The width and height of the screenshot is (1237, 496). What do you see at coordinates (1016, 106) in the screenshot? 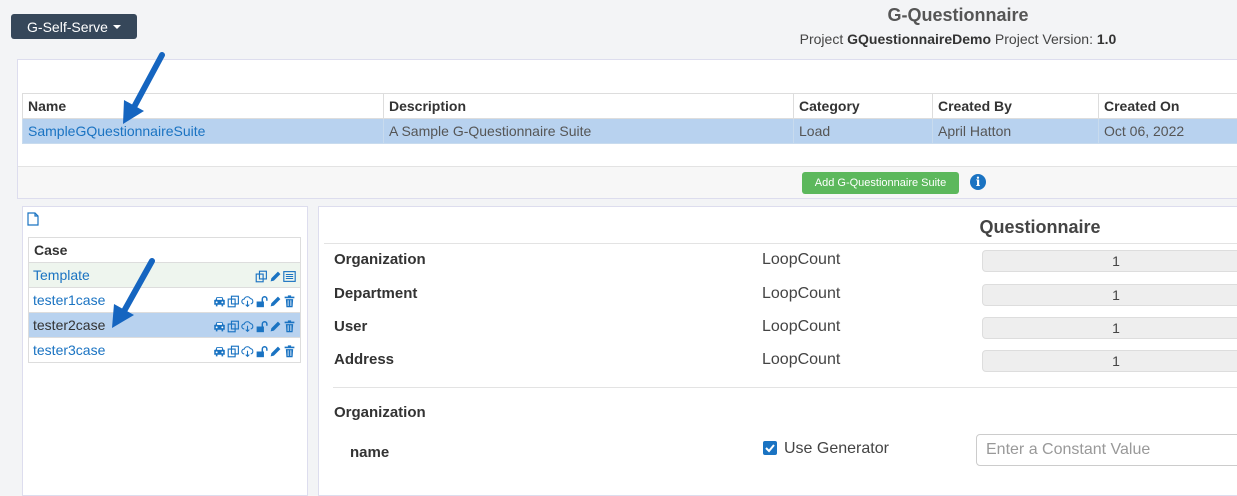
I see `column-header-created-by: Created By` at bounding box center [1016, 106].